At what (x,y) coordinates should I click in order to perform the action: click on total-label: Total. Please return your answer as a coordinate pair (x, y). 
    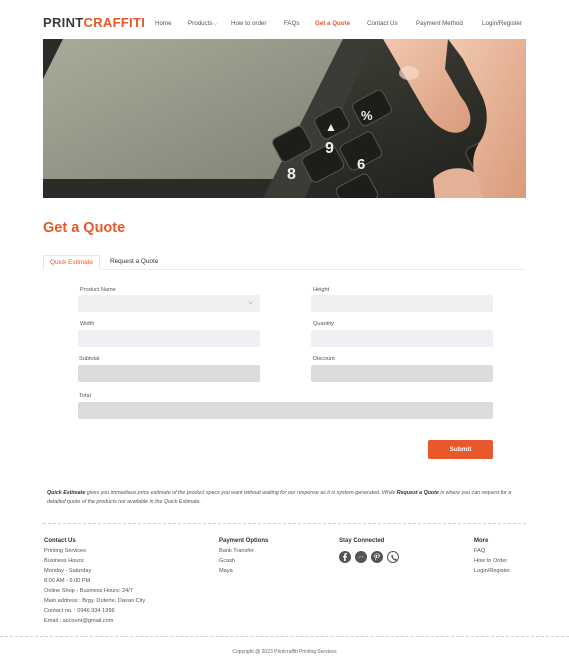
    Looking at the image, I should click on (85, 396).